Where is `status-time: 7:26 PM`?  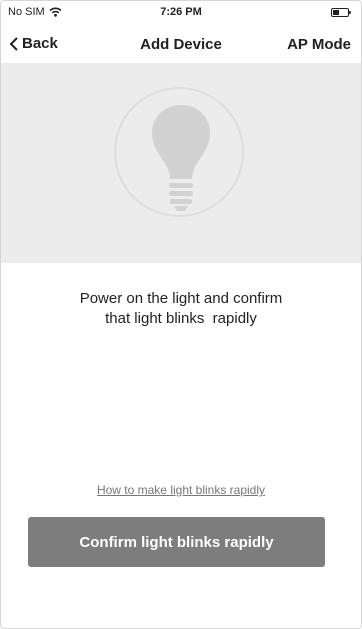 status-time: 7:26 PM is located at coordinates (181, 12).